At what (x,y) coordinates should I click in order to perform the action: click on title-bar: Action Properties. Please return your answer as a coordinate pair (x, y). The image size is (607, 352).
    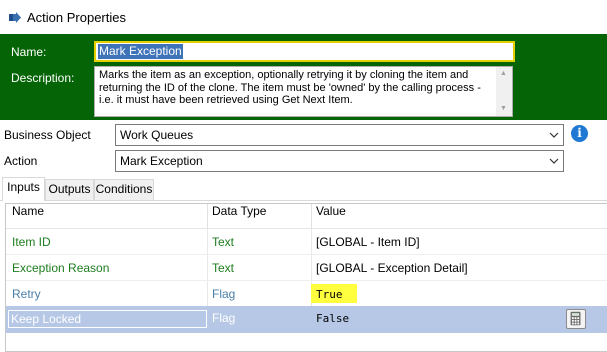
    Looking at the image, I should click on (303, 17).